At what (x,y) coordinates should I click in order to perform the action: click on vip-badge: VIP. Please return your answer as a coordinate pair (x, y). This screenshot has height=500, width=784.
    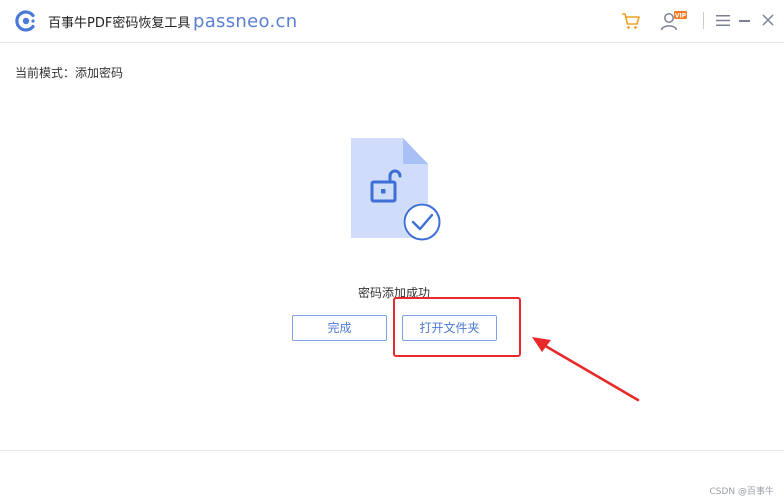
    Looking at the image, I should click on (681, 16).